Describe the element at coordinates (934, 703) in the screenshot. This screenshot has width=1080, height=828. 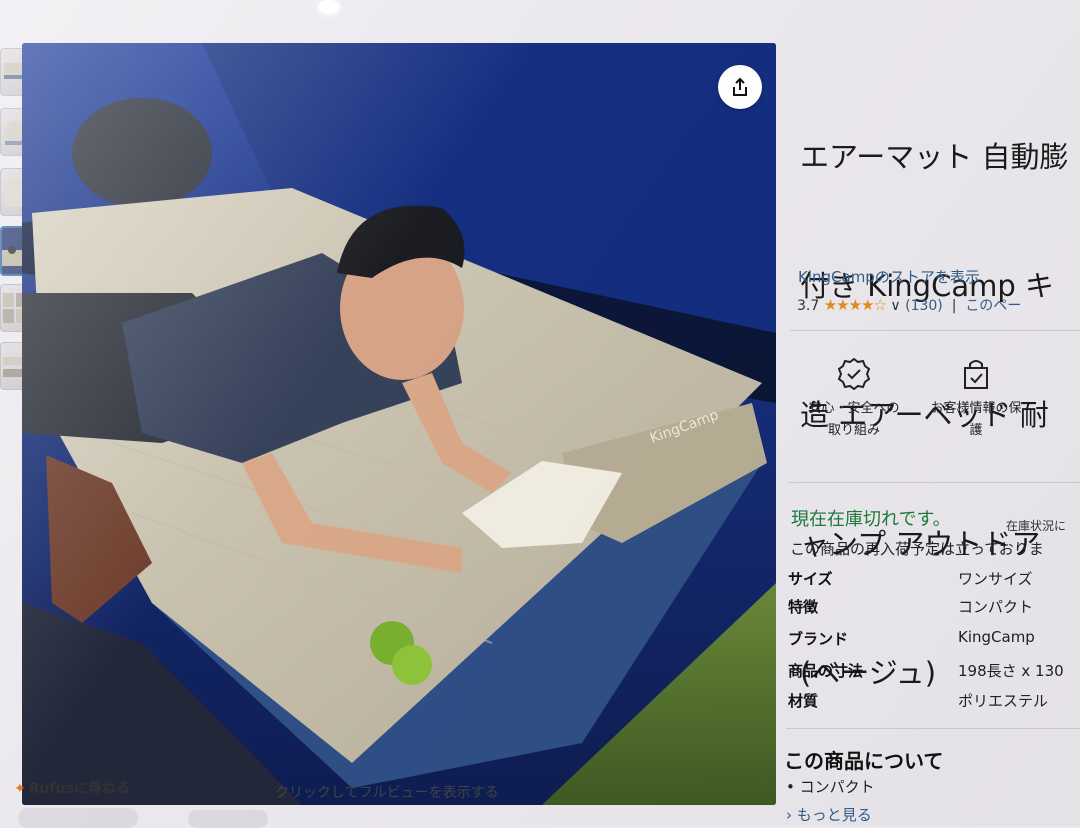
I see `spec-row: 材質 ポリエステル` at that location.